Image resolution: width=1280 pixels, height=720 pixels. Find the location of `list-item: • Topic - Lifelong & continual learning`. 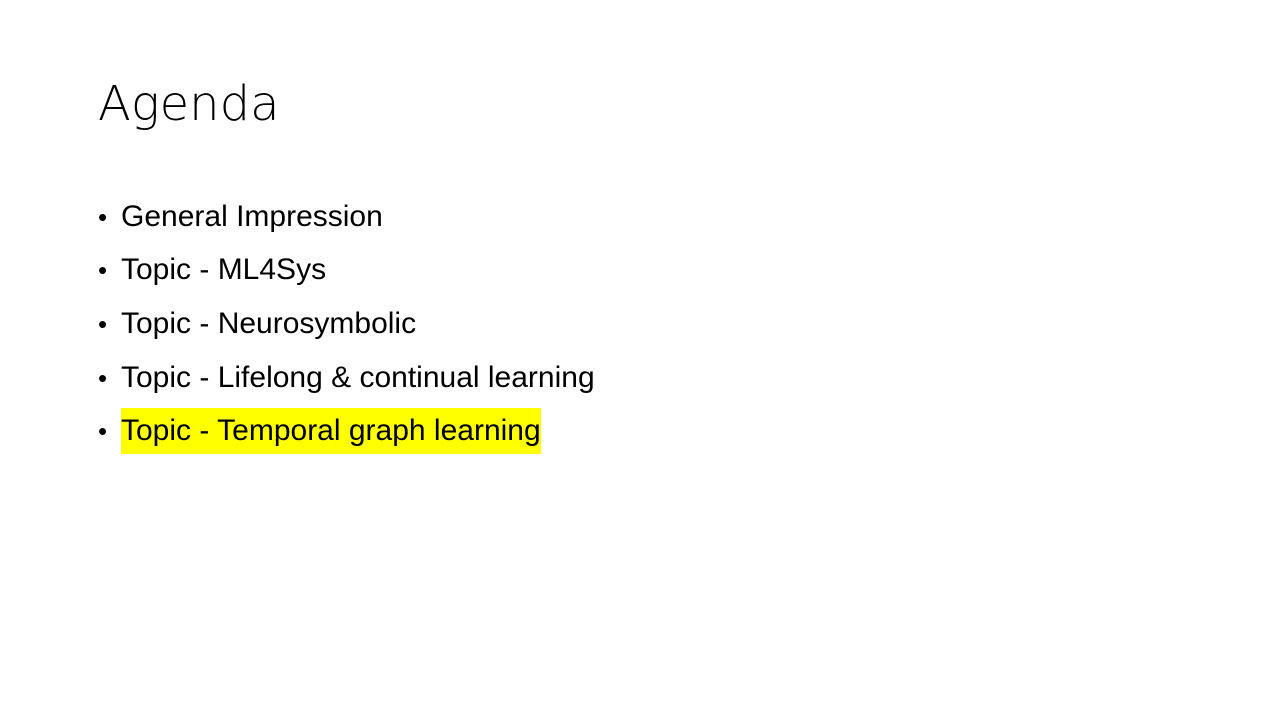

list-item: • Topic - Lifelong & continual learning is located at coordinates (346, 378).